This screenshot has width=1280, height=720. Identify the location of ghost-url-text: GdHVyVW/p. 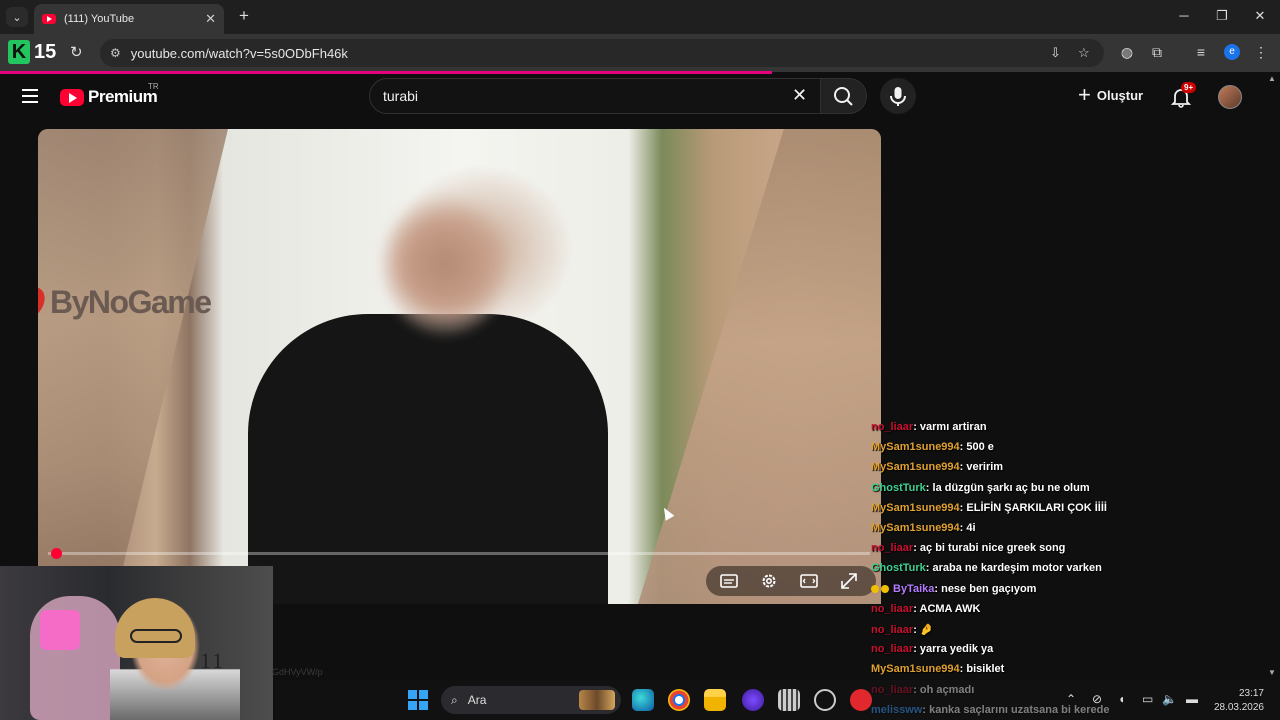
(297, 672).